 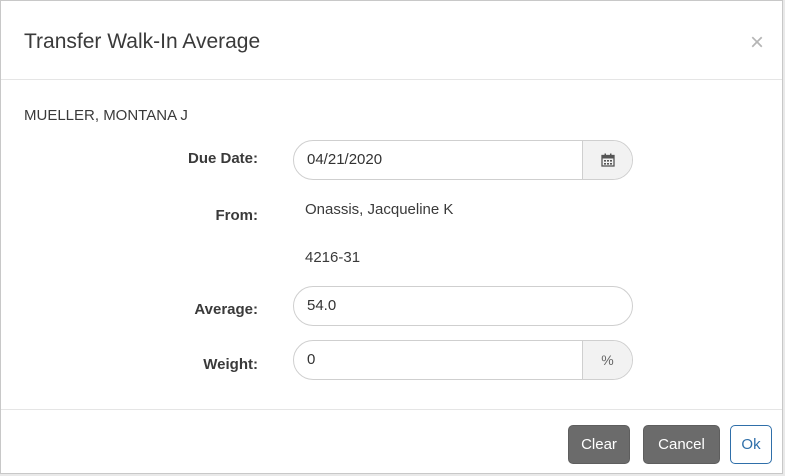 What do you see at coordinates (142, 41) in the screenshot?
I see `dialog-title: Transfer Walk-In Average` at bounding box center [142, 41].